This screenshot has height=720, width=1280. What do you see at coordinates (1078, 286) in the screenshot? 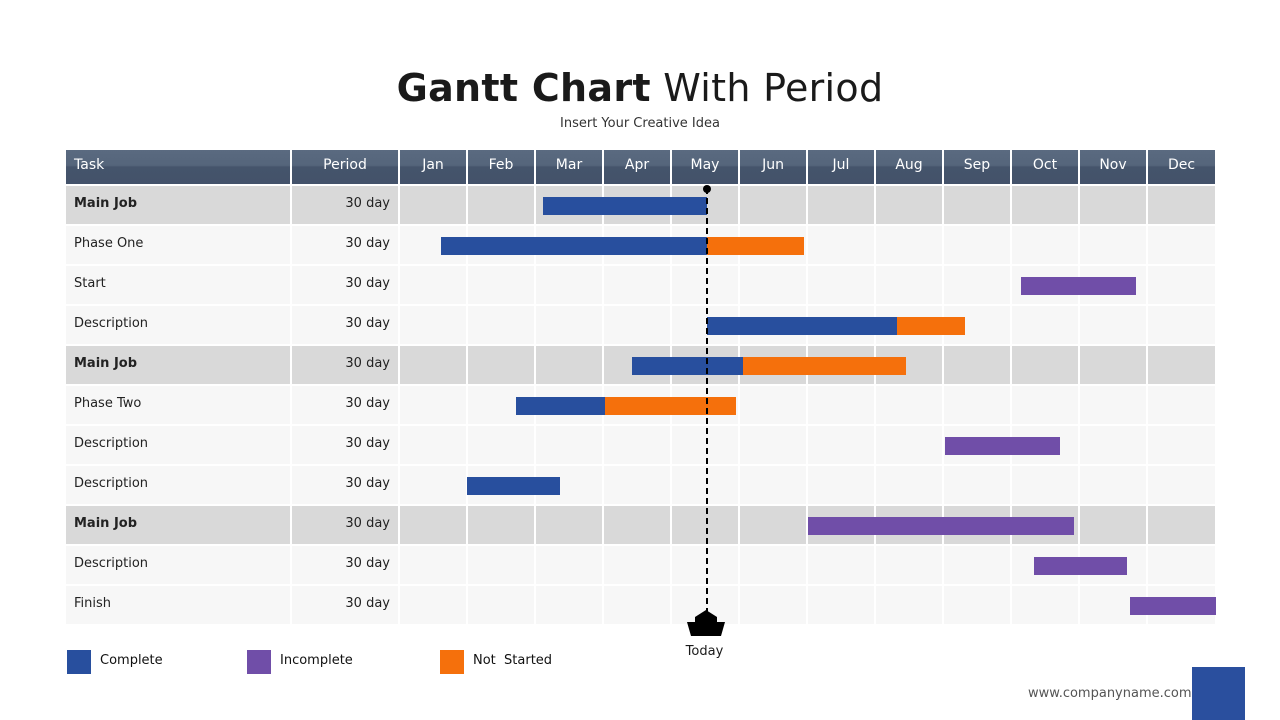
I see `bar-incomplete` at bounding box center [1078, 286].